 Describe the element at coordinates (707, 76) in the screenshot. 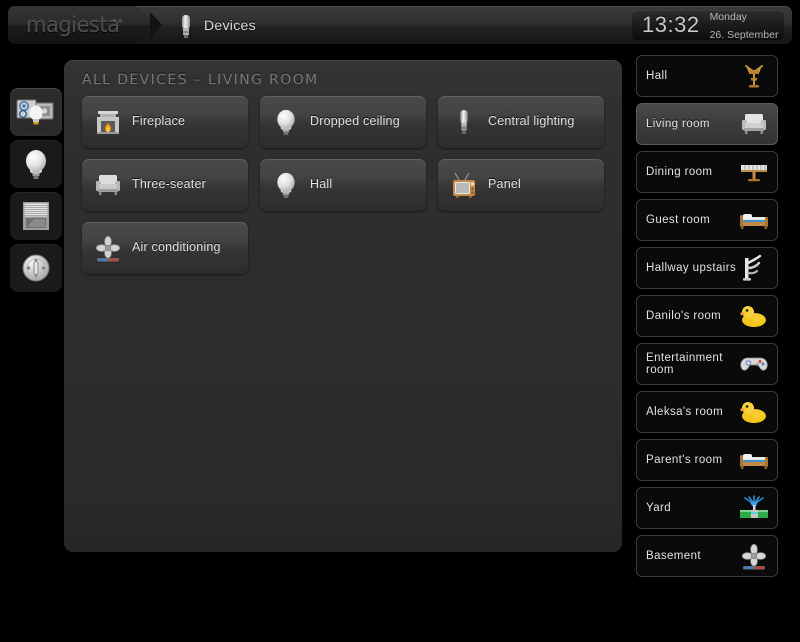

I see `room-item-hall: Hall` at that location.